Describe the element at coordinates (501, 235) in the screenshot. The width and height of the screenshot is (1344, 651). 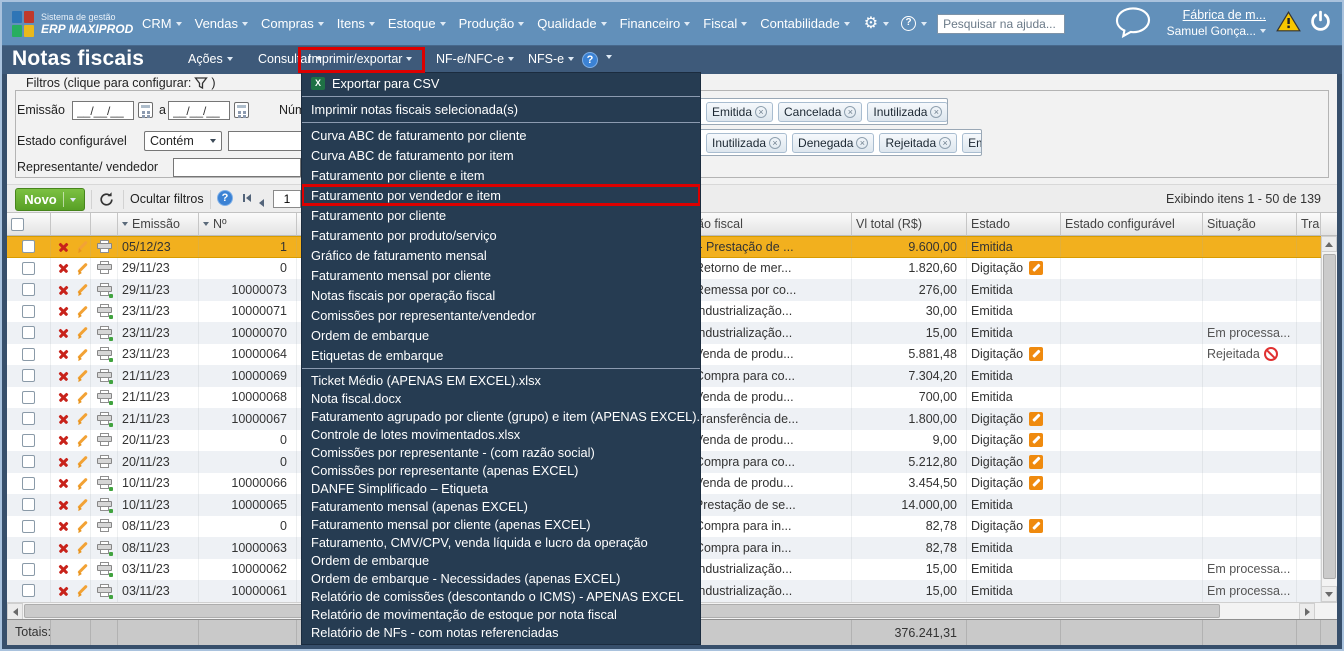
I see `export-menu-item-faturamento-por-produto-servic-o: Faturamento por produto/serviço` at that location.